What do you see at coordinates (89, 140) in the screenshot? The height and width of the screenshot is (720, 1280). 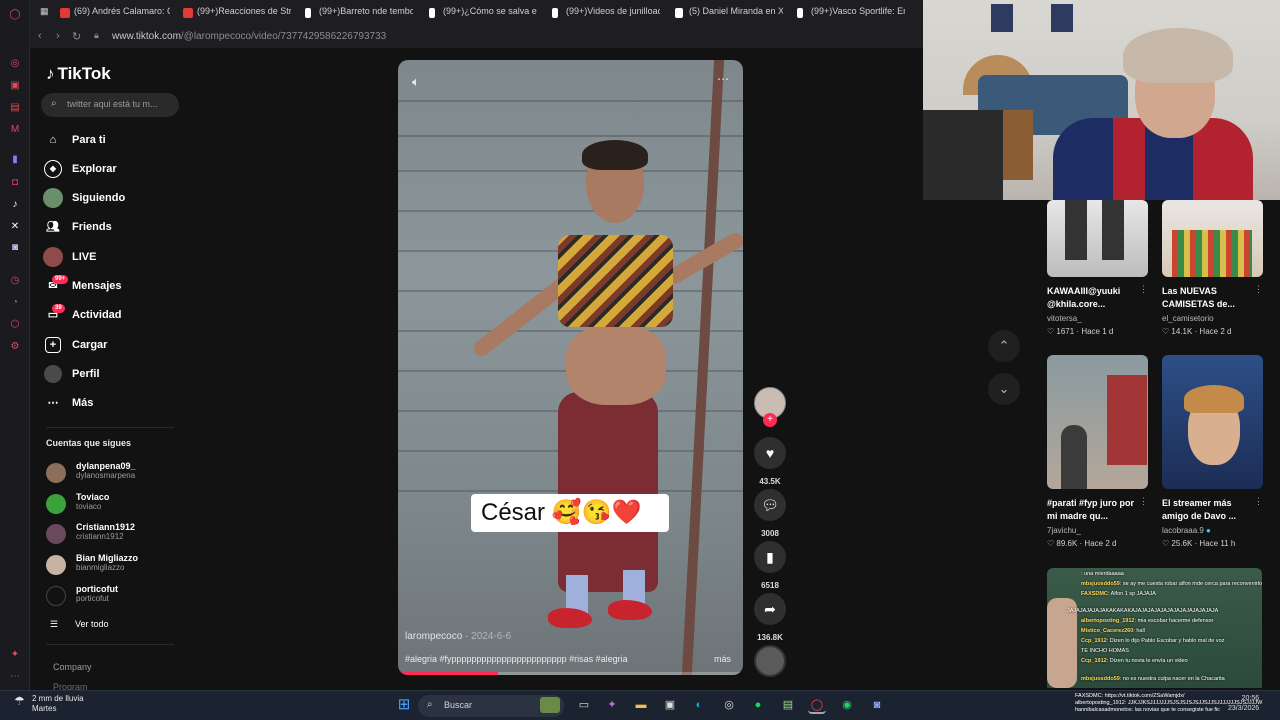 I see `nav-label: Para ti` at bounding box center [89, 140].